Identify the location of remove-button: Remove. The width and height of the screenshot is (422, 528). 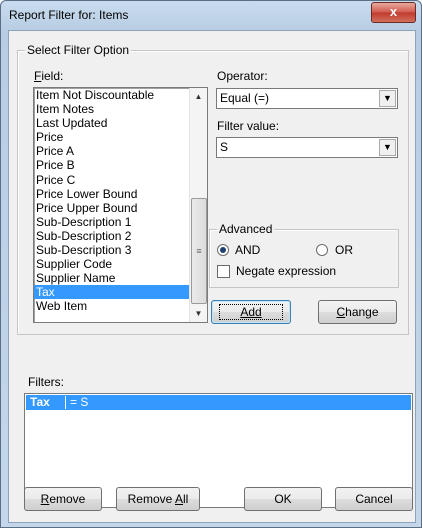
(63, 499).